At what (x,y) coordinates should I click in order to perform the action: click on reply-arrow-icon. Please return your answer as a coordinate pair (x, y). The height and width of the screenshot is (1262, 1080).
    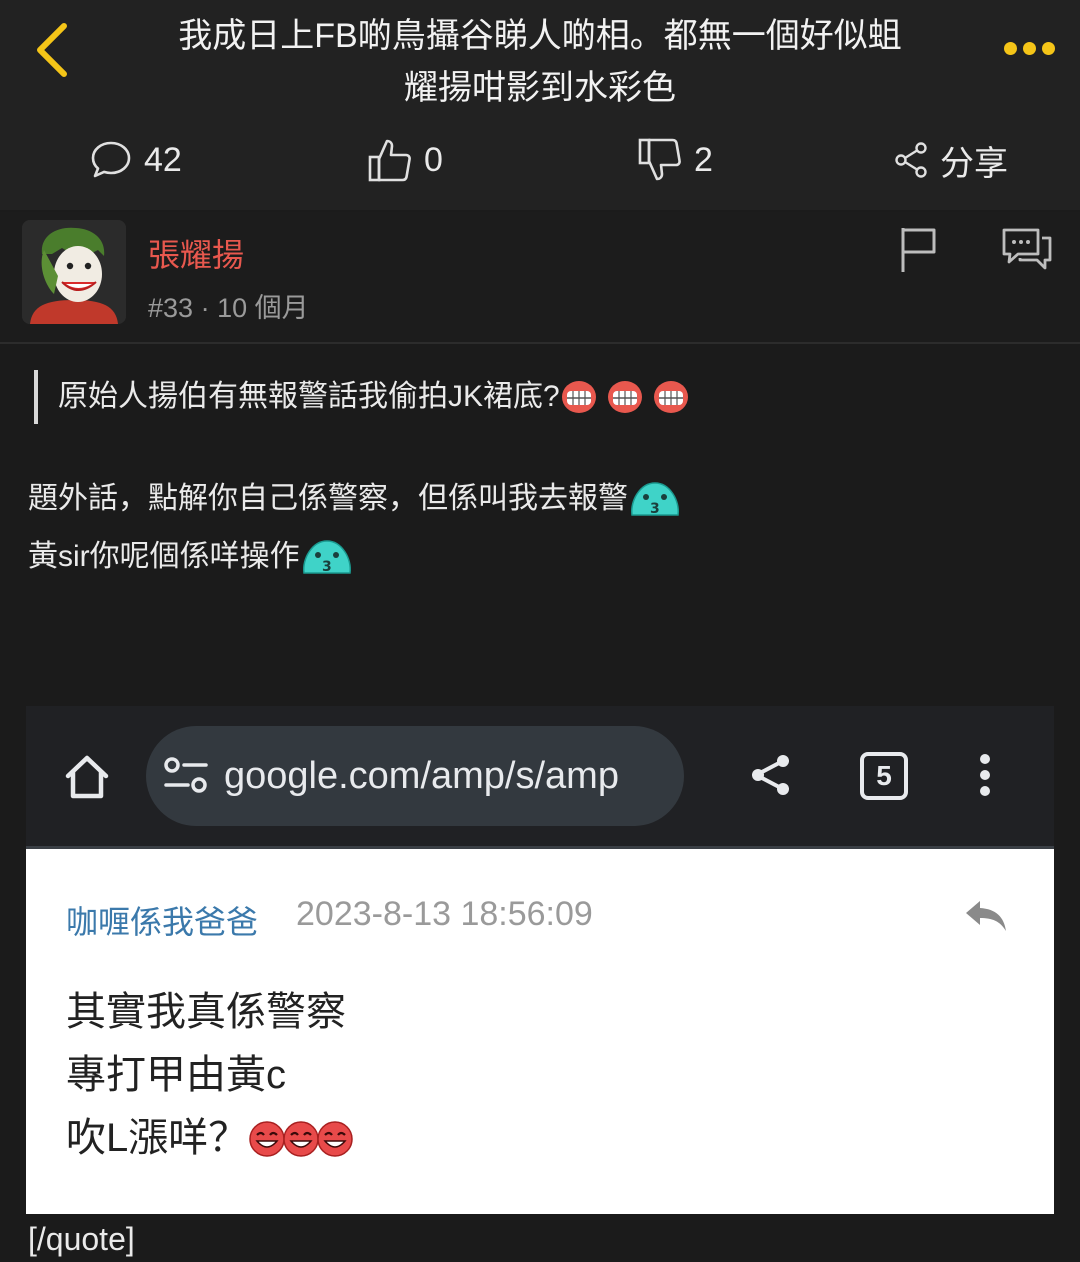
    Looking at the image, I should click on (986, 916).